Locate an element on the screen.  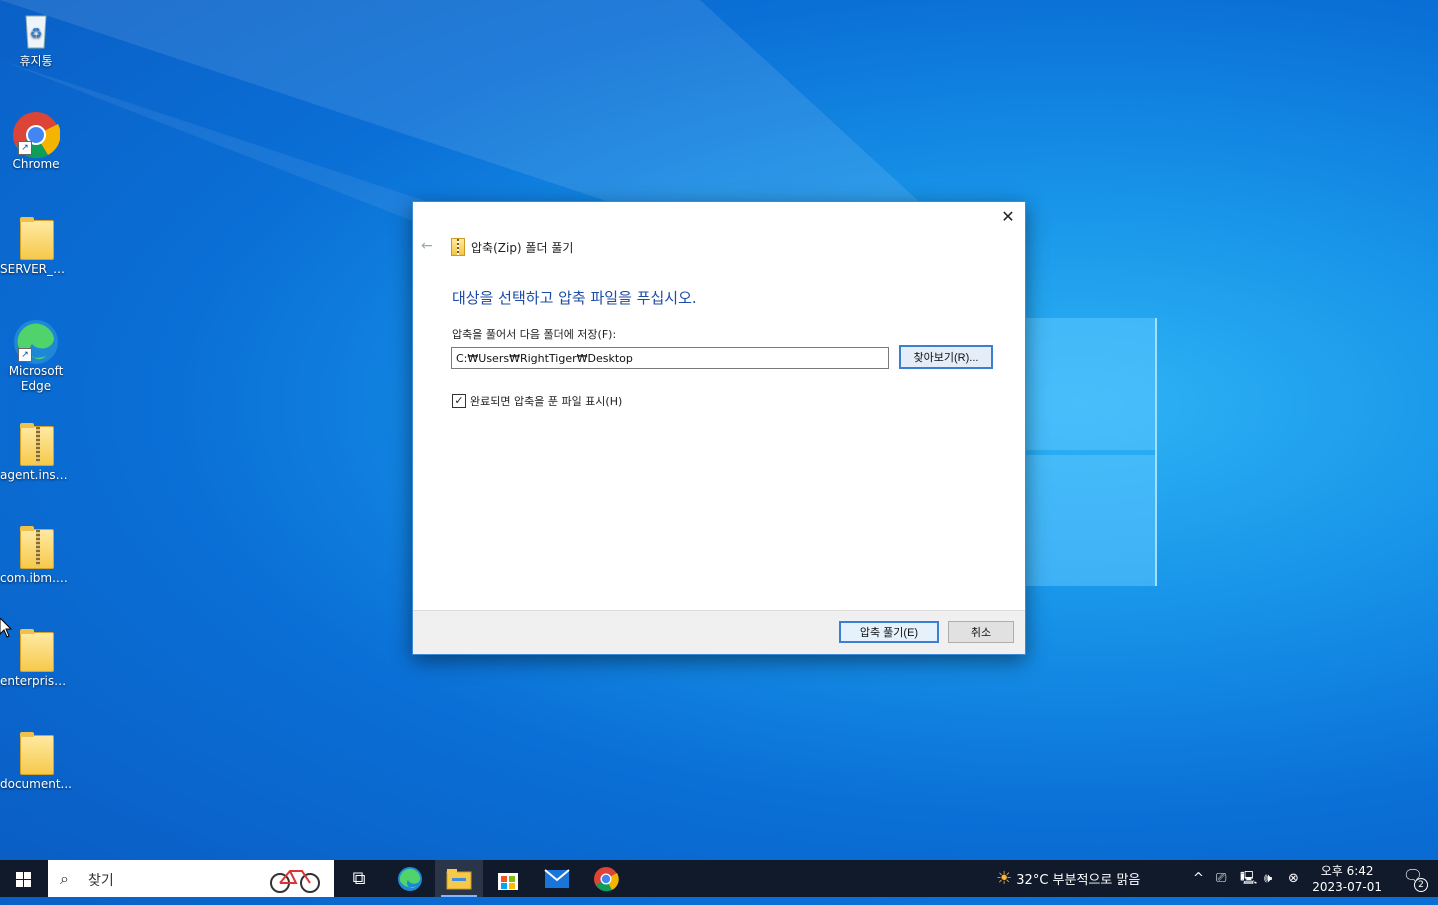
notification-count: 2 is located at coordinates (1421, 885).